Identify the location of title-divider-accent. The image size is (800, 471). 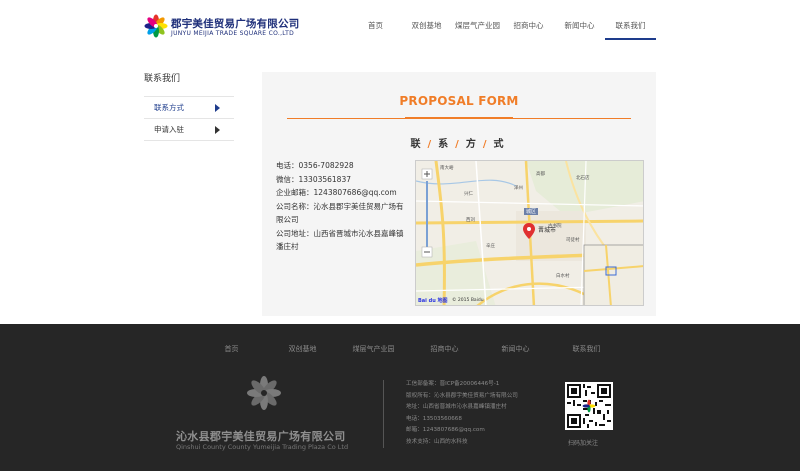
(459, 118).